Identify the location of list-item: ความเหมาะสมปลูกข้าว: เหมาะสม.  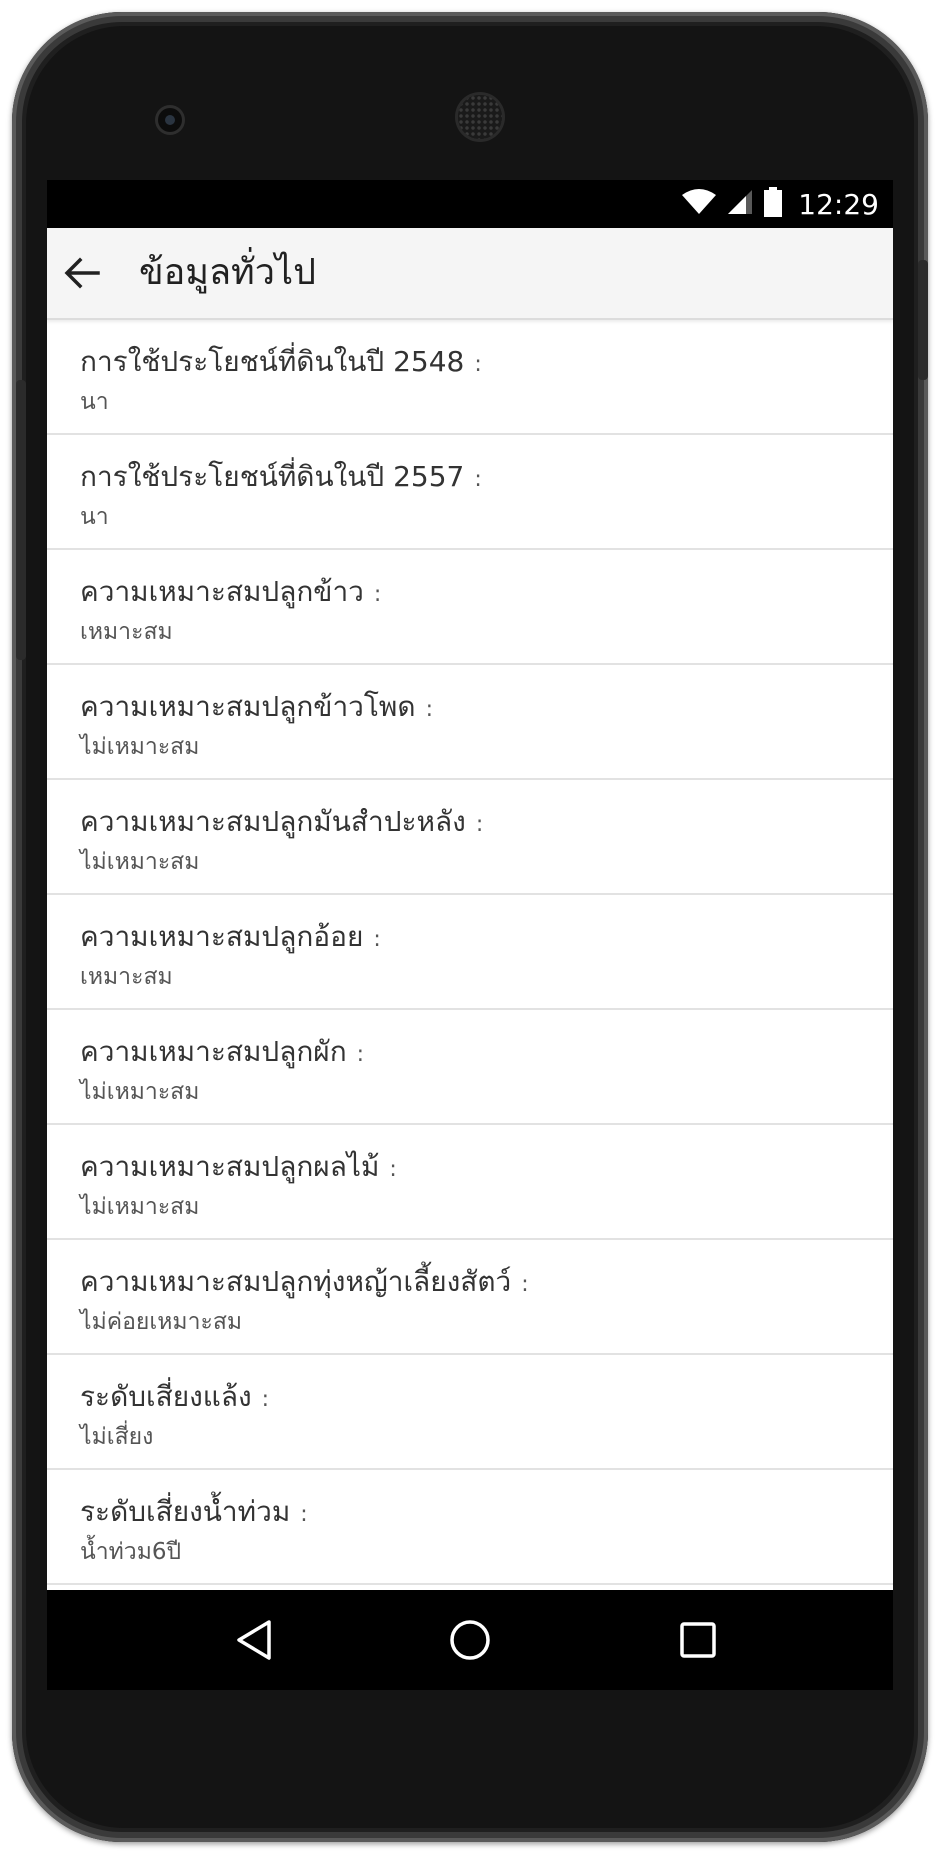
(470, 607).